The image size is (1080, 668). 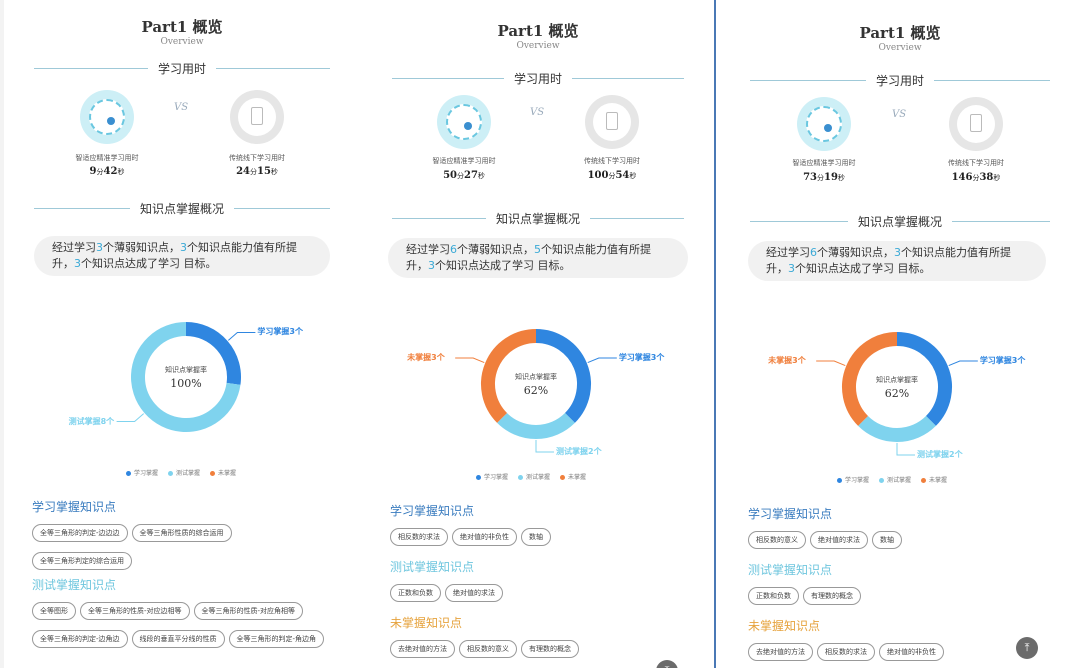 What do you see at coordinates (213, 353) in the screenshot?
I see `donut-slice-学习掌握` at bounding box center [213, 353].